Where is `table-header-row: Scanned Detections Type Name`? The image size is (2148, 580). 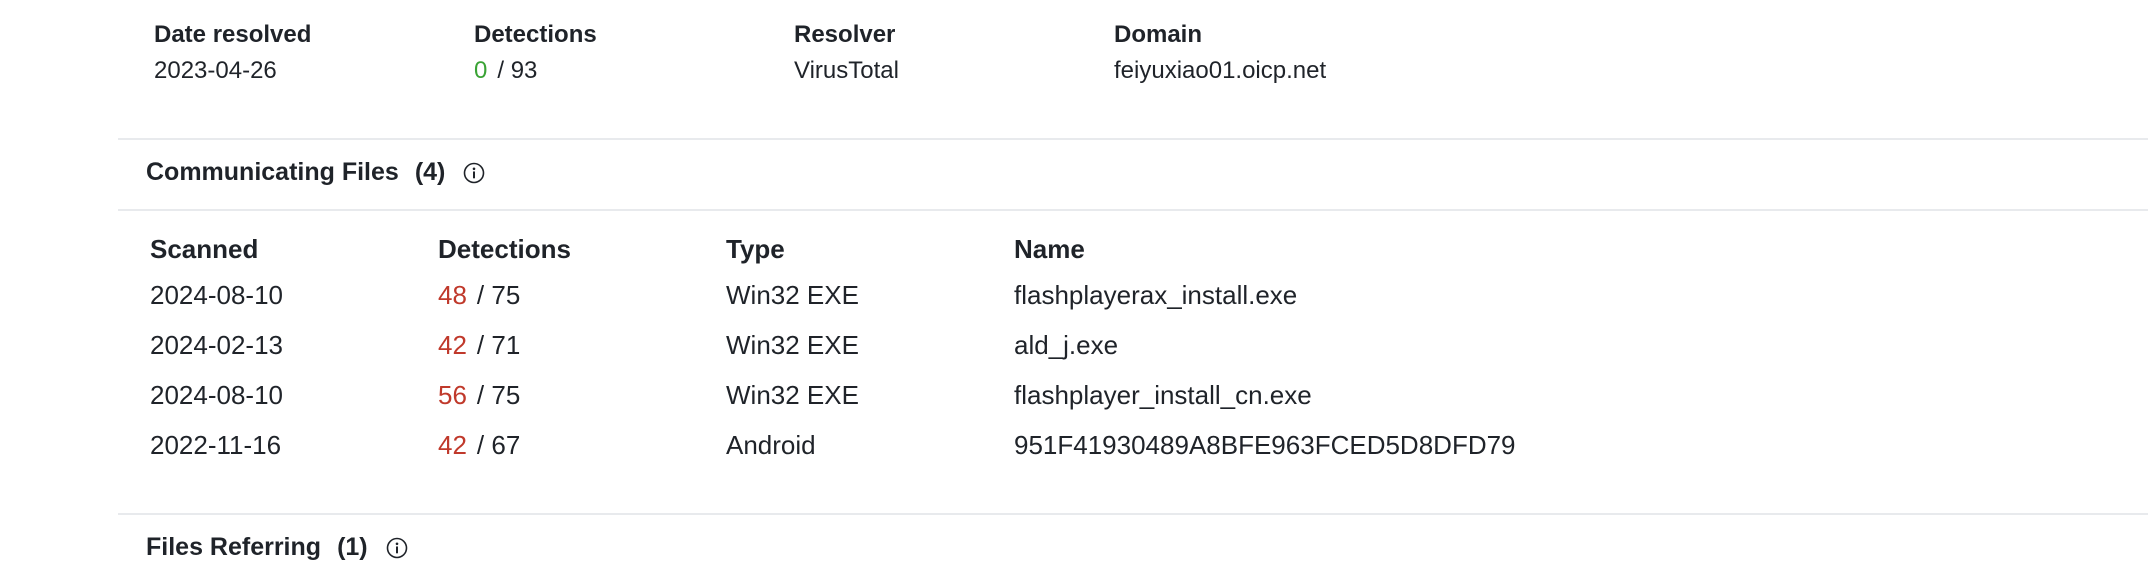
table-header-row: Scanned Detections Type Name is located at coordinates (882, 249).